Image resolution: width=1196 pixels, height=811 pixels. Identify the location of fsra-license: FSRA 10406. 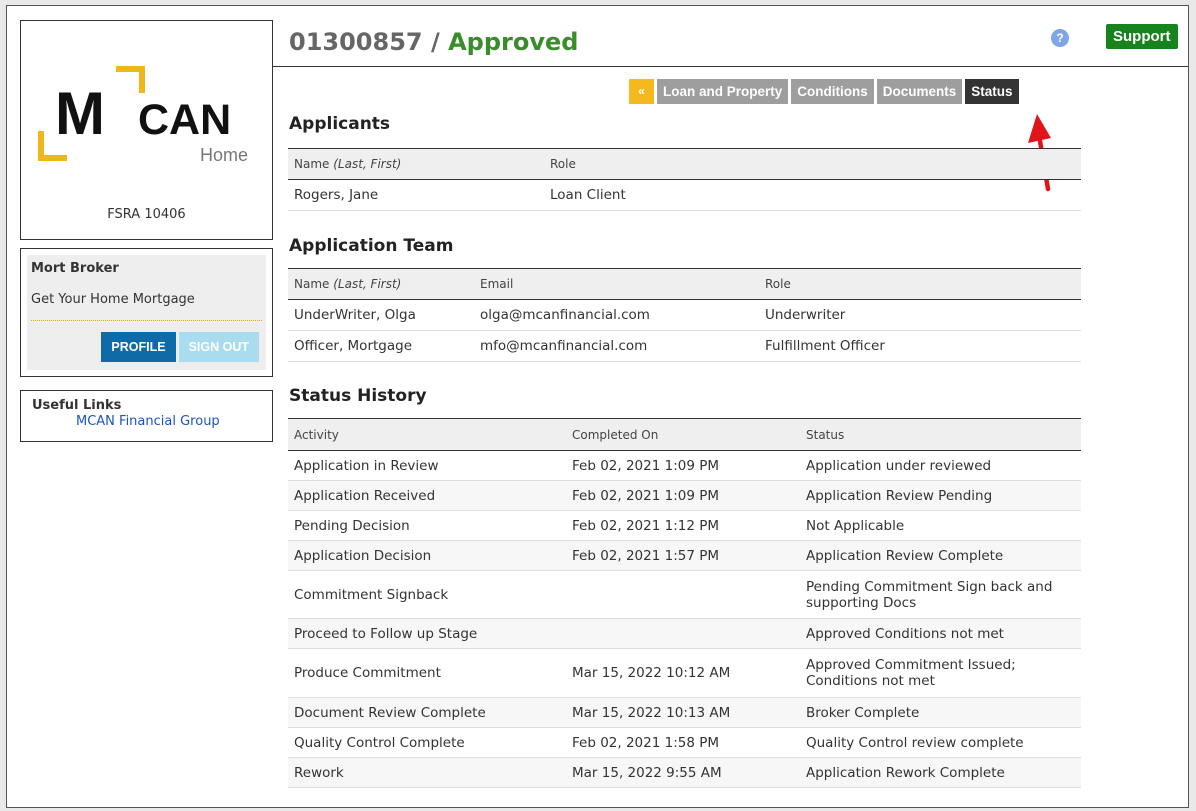
(146, 214).